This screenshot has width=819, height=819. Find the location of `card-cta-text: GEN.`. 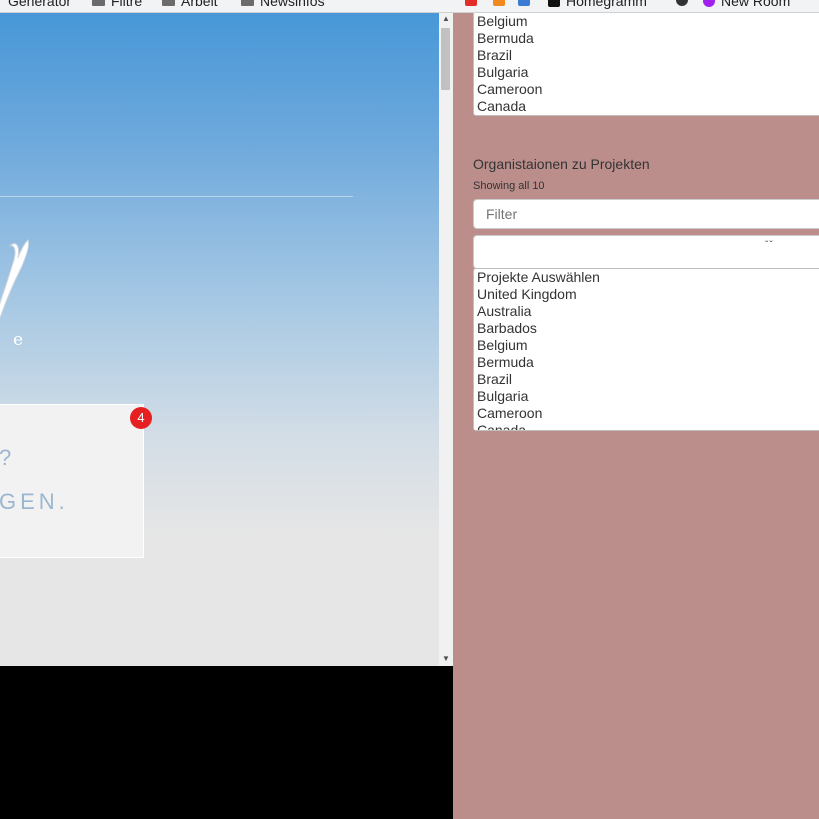

card-cta-text: GEN. is located at coordinates (34, 501).